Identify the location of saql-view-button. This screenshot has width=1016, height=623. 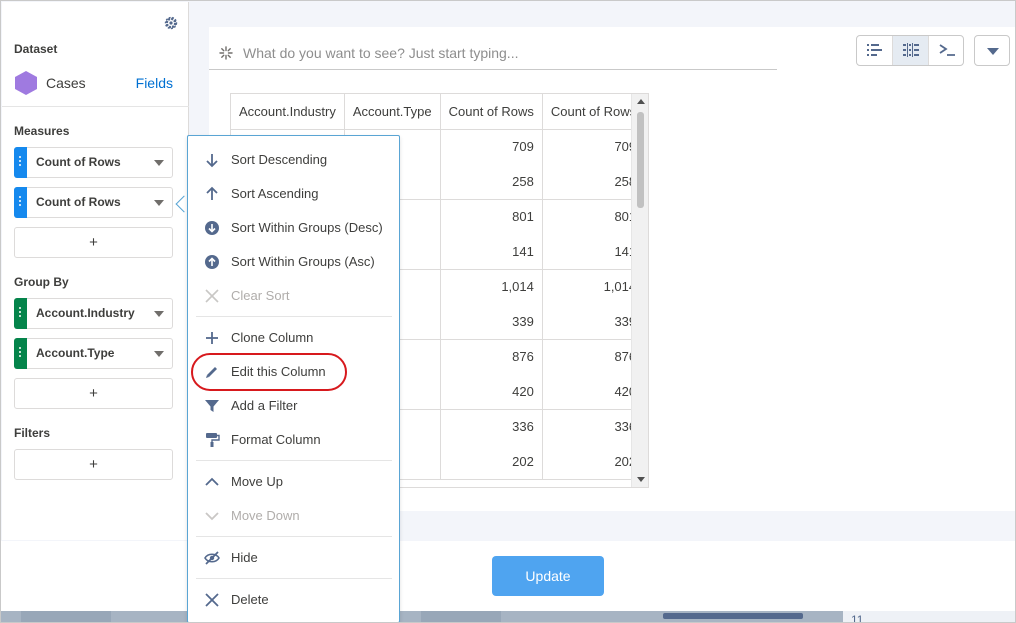
(946, 50).